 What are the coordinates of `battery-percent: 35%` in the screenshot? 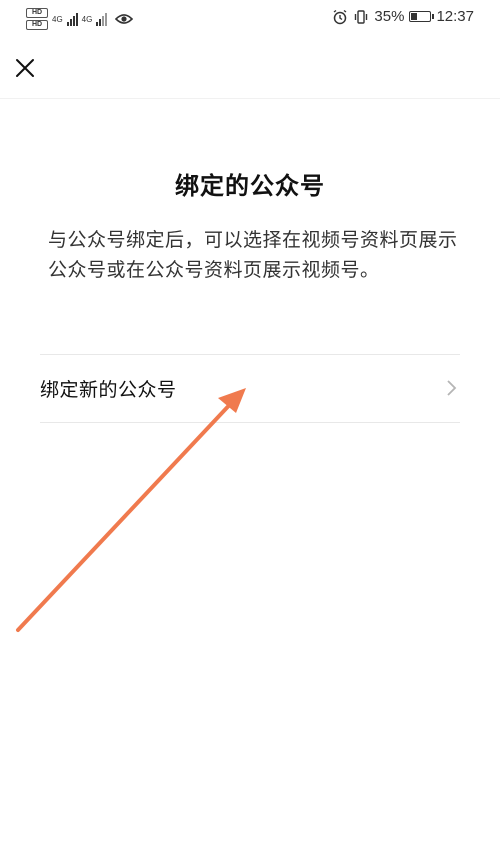 It's located at (389, 16).